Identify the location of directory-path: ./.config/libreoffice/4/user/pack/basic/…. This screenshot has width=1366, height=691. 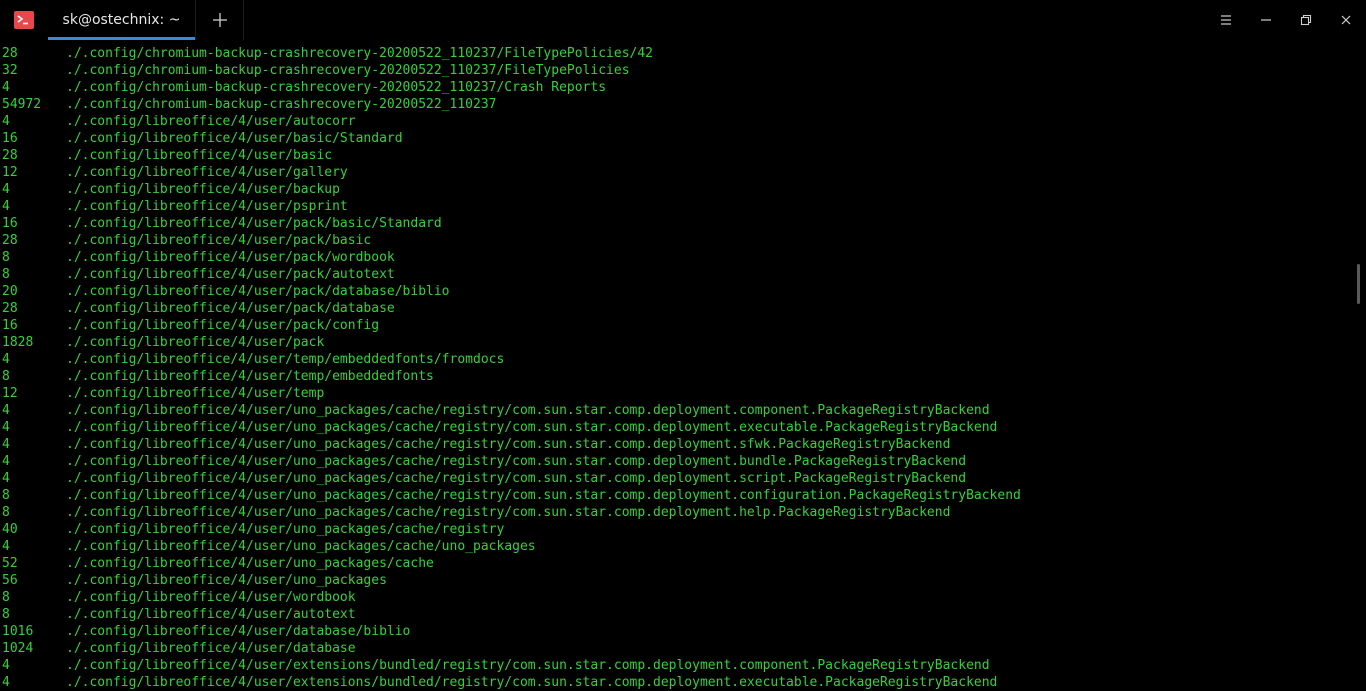
(254, 223).